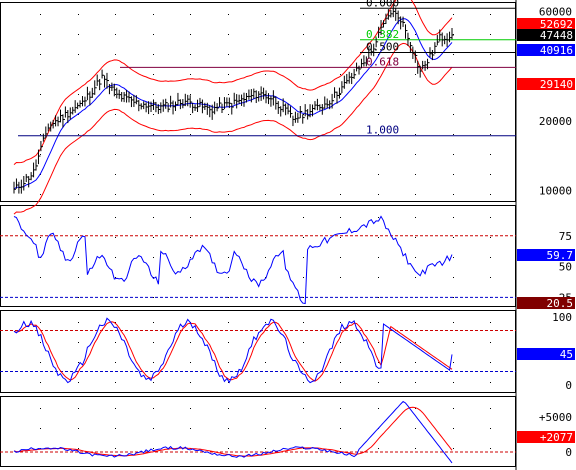 This screenshot has width=576, height=470. What do you see at coordinates (382, 61) in the screenshot?
I see `fib-label: 0.618` at bounding box center [382, 61].